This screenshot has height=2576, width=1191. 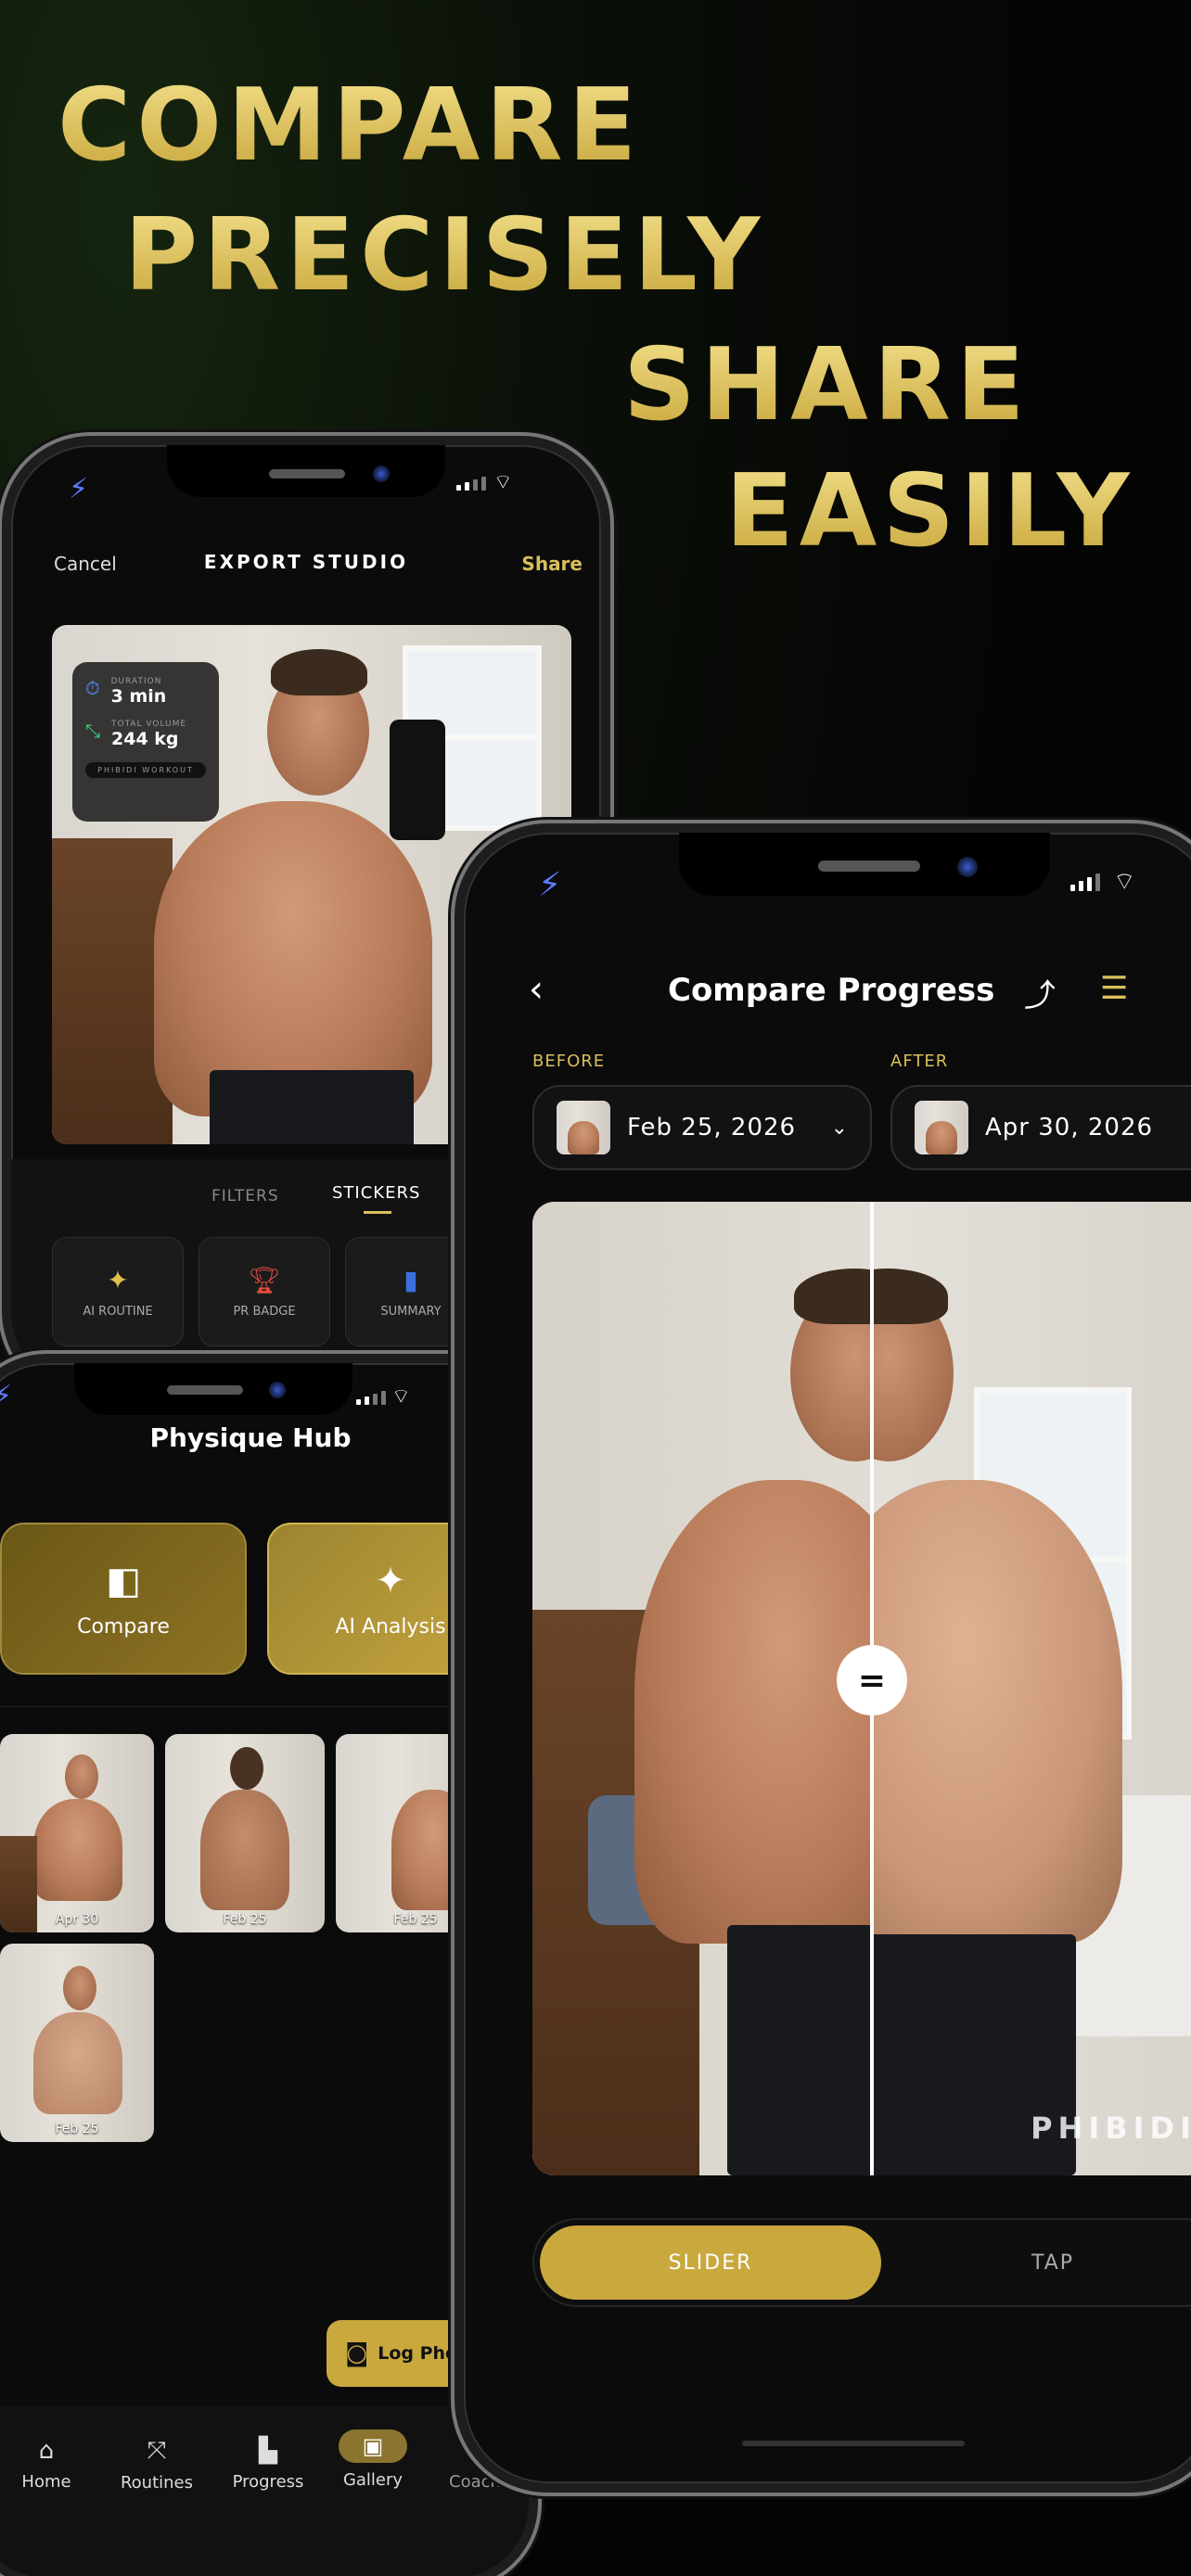 What do you see at coordinates (377, 1212) in the screenshot?
I see `active-tab-underline` at bounding box center [377, 1212].